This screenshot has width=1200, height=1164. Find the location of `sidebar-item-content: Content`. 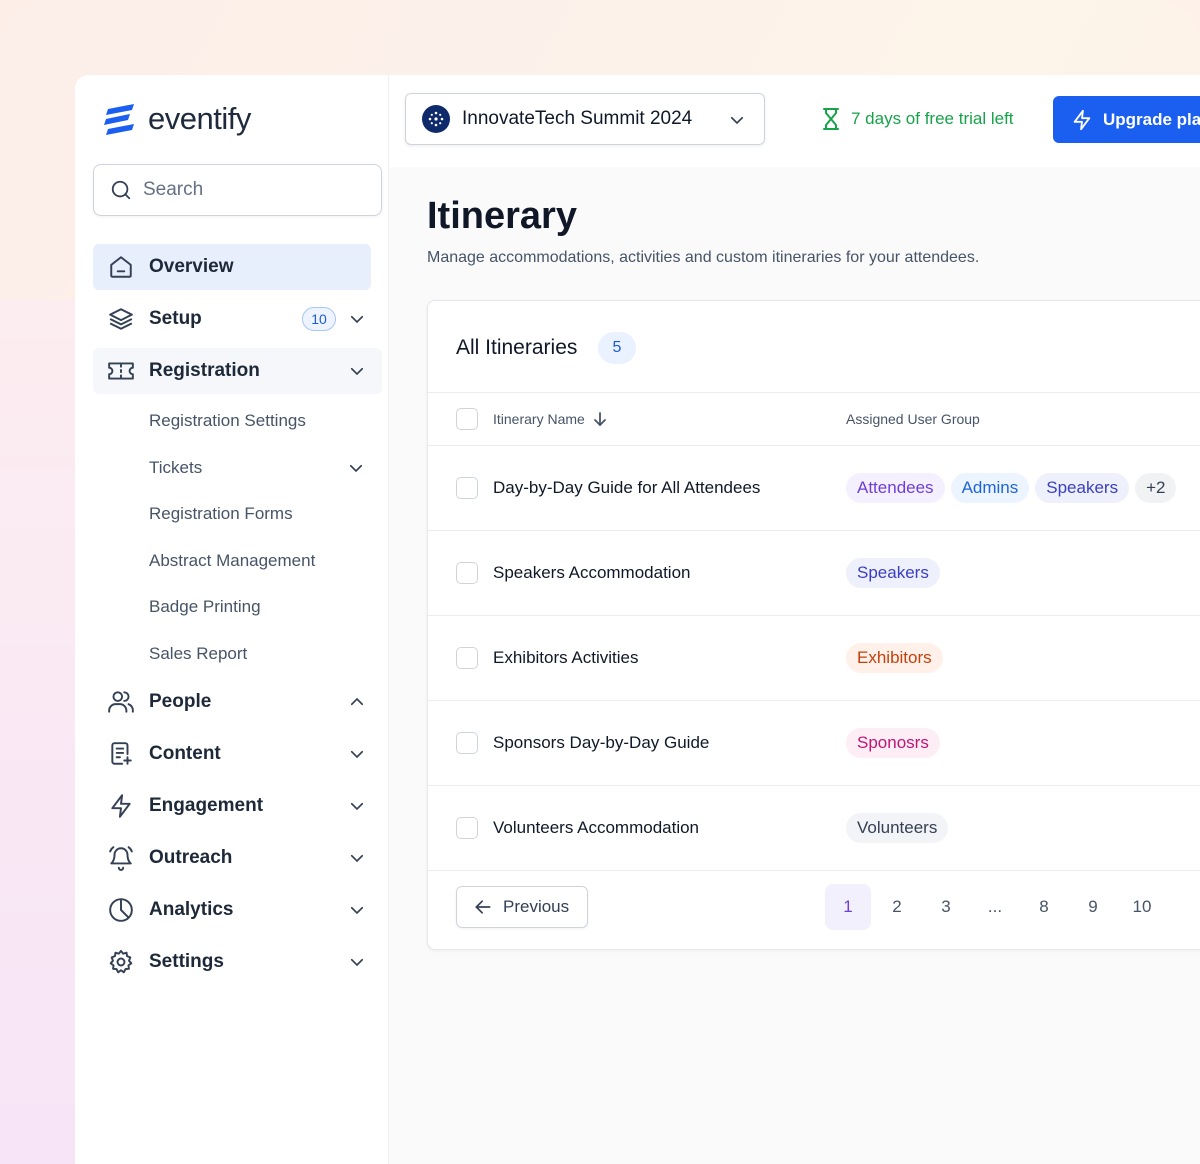

sidebar-item-content: Content is located at coordinates (237, 754).